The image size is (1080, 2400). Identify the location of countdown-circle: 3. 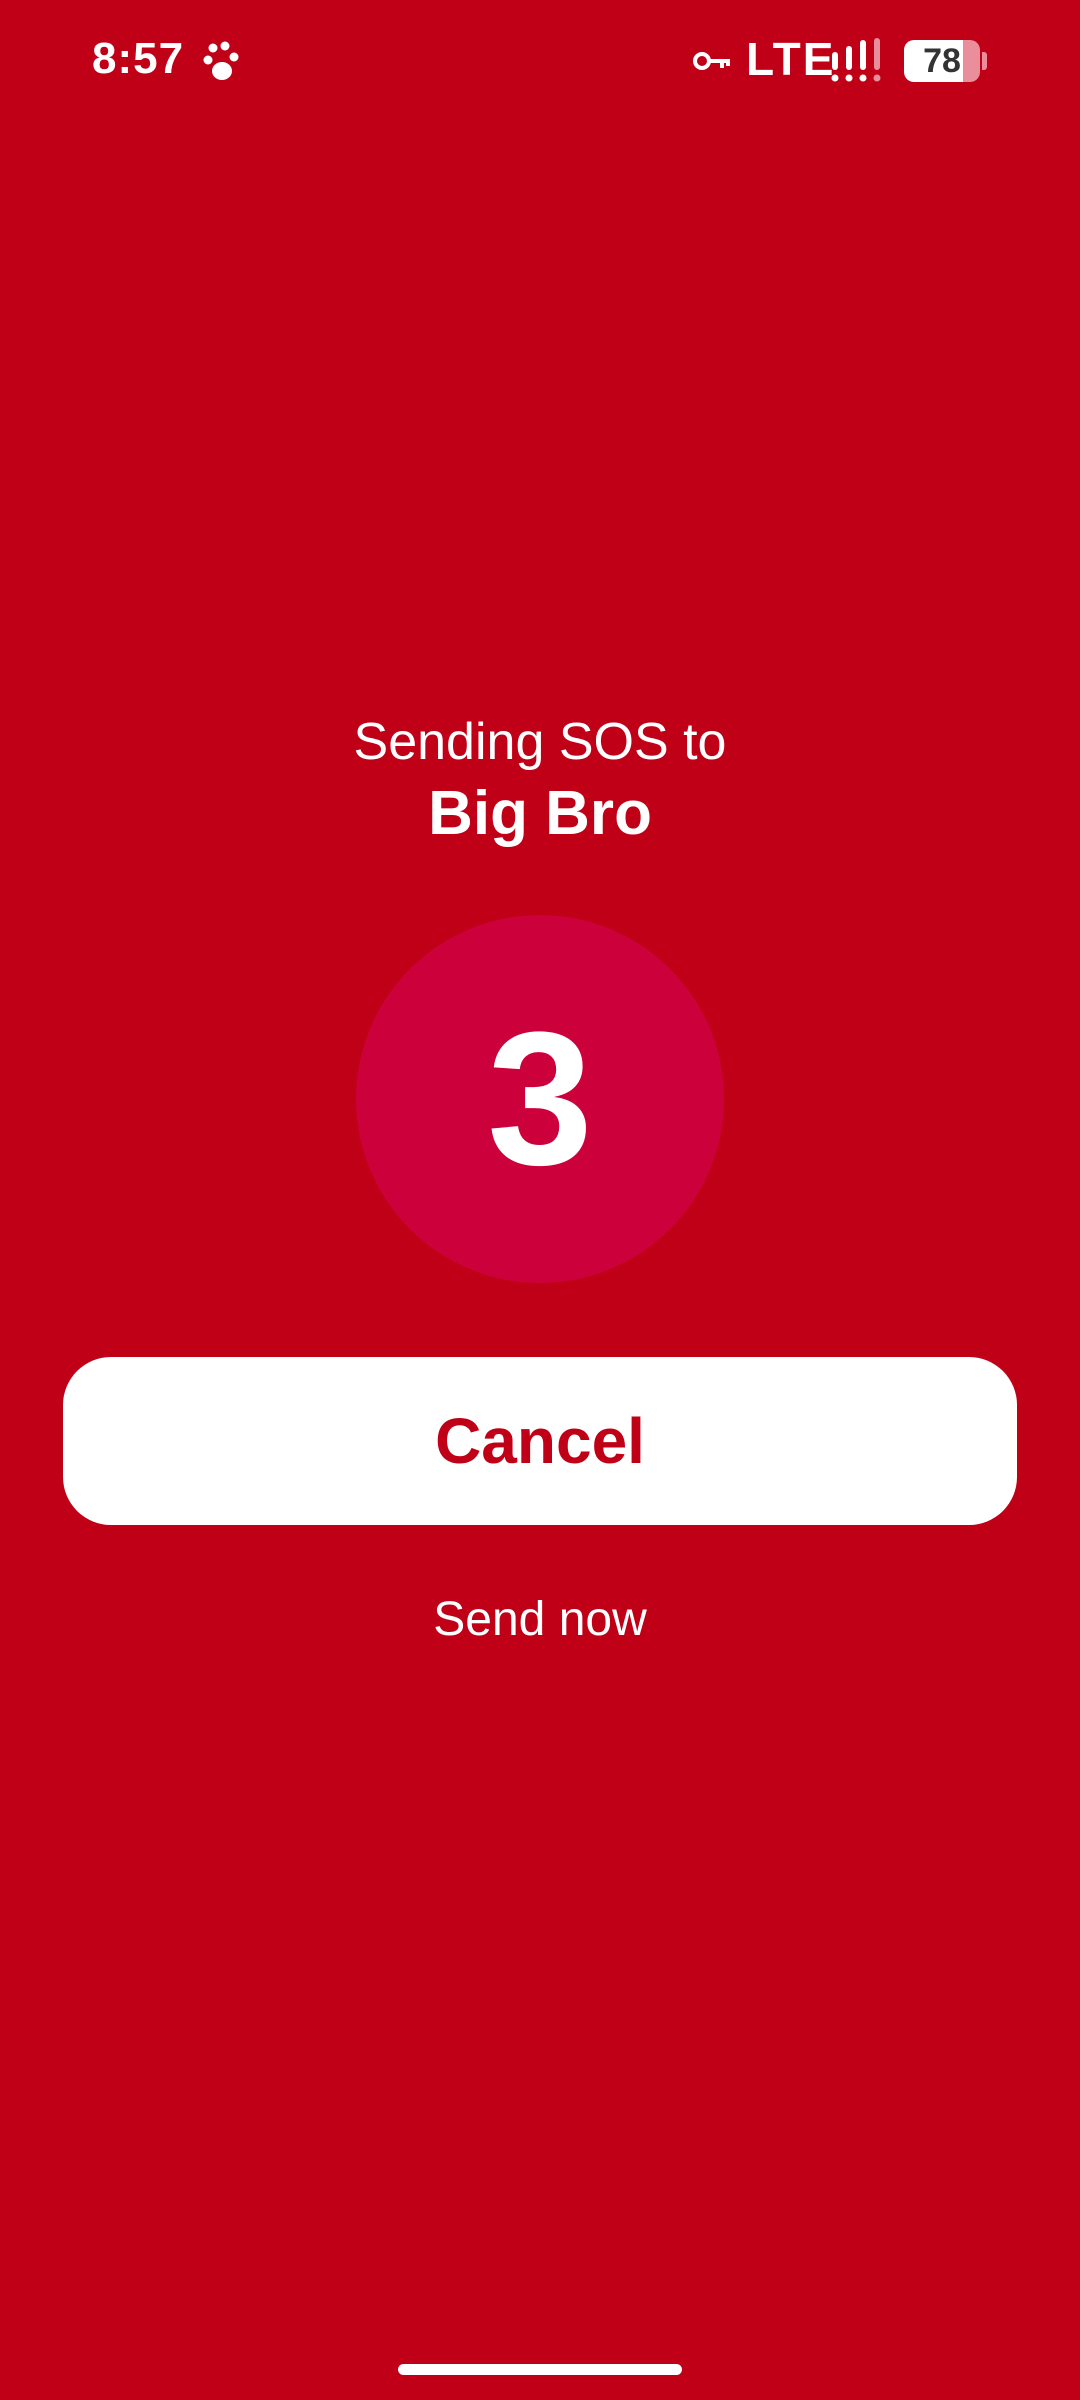
(540, 1099).